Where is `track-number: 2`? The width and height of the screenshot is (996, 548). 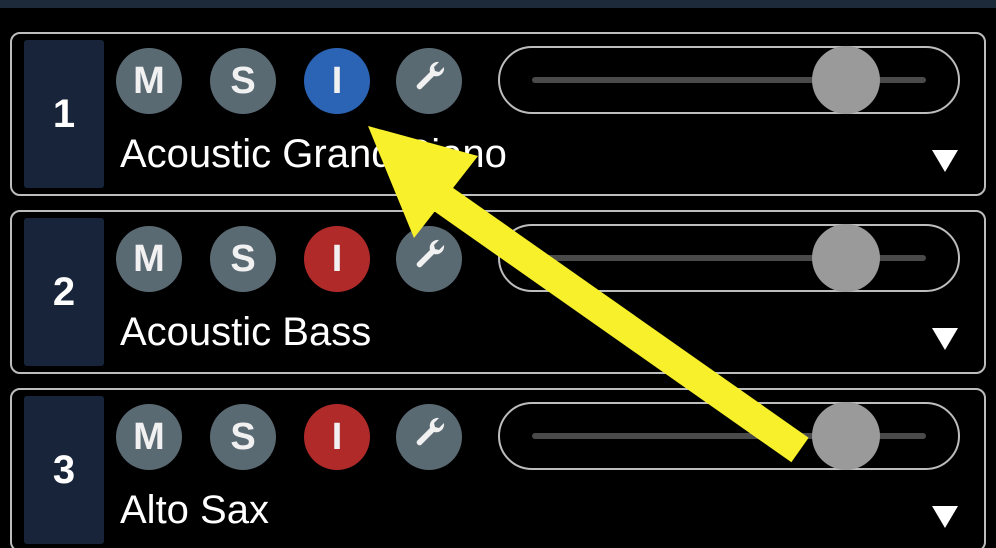
track-number: 2 is located at coordinates (64, 292).